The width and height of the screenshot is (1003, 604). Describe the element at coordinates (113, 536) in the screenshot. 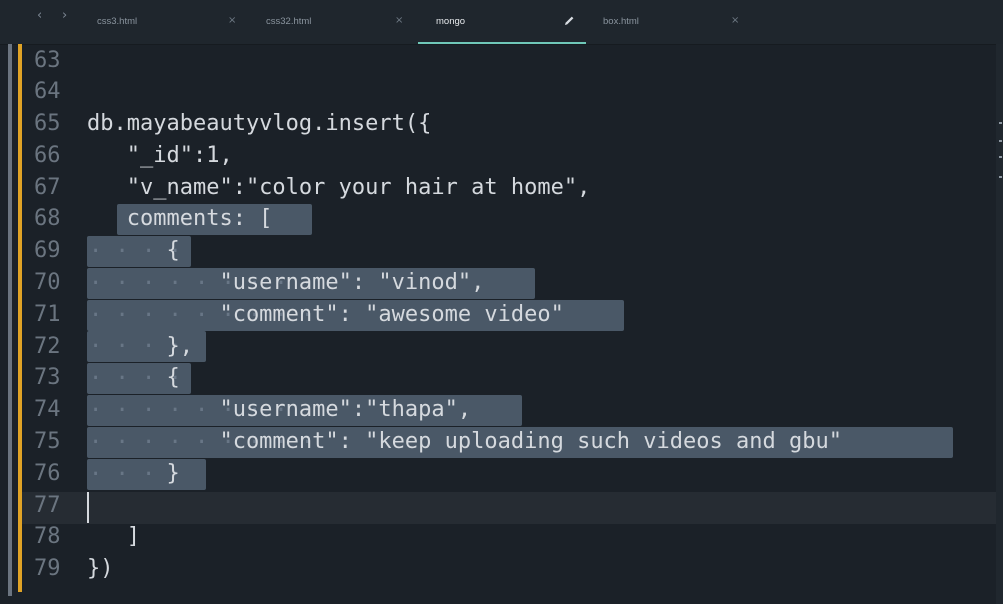

I see `code-line: ]` at that location.